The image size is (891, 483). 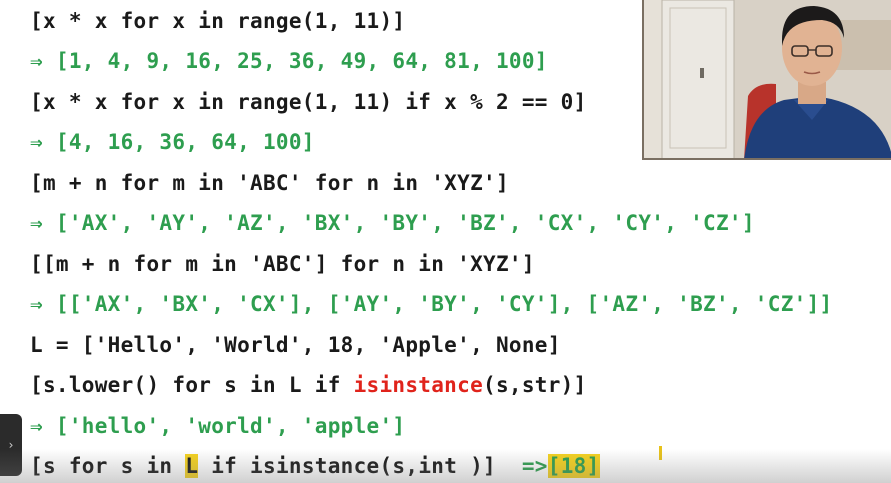 I want to click on highlighted-result: [18], so click(x=573, y=466).